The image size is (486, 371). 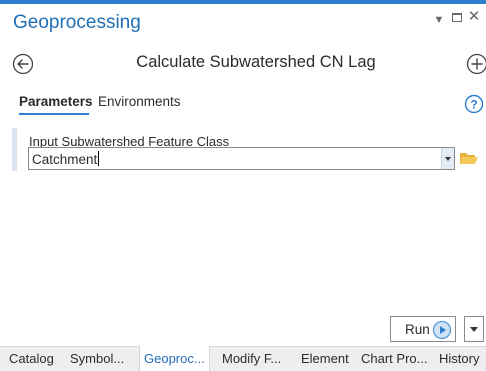 I want to click on input-feature-class-value: Catchment, so click(x=66, y=159).